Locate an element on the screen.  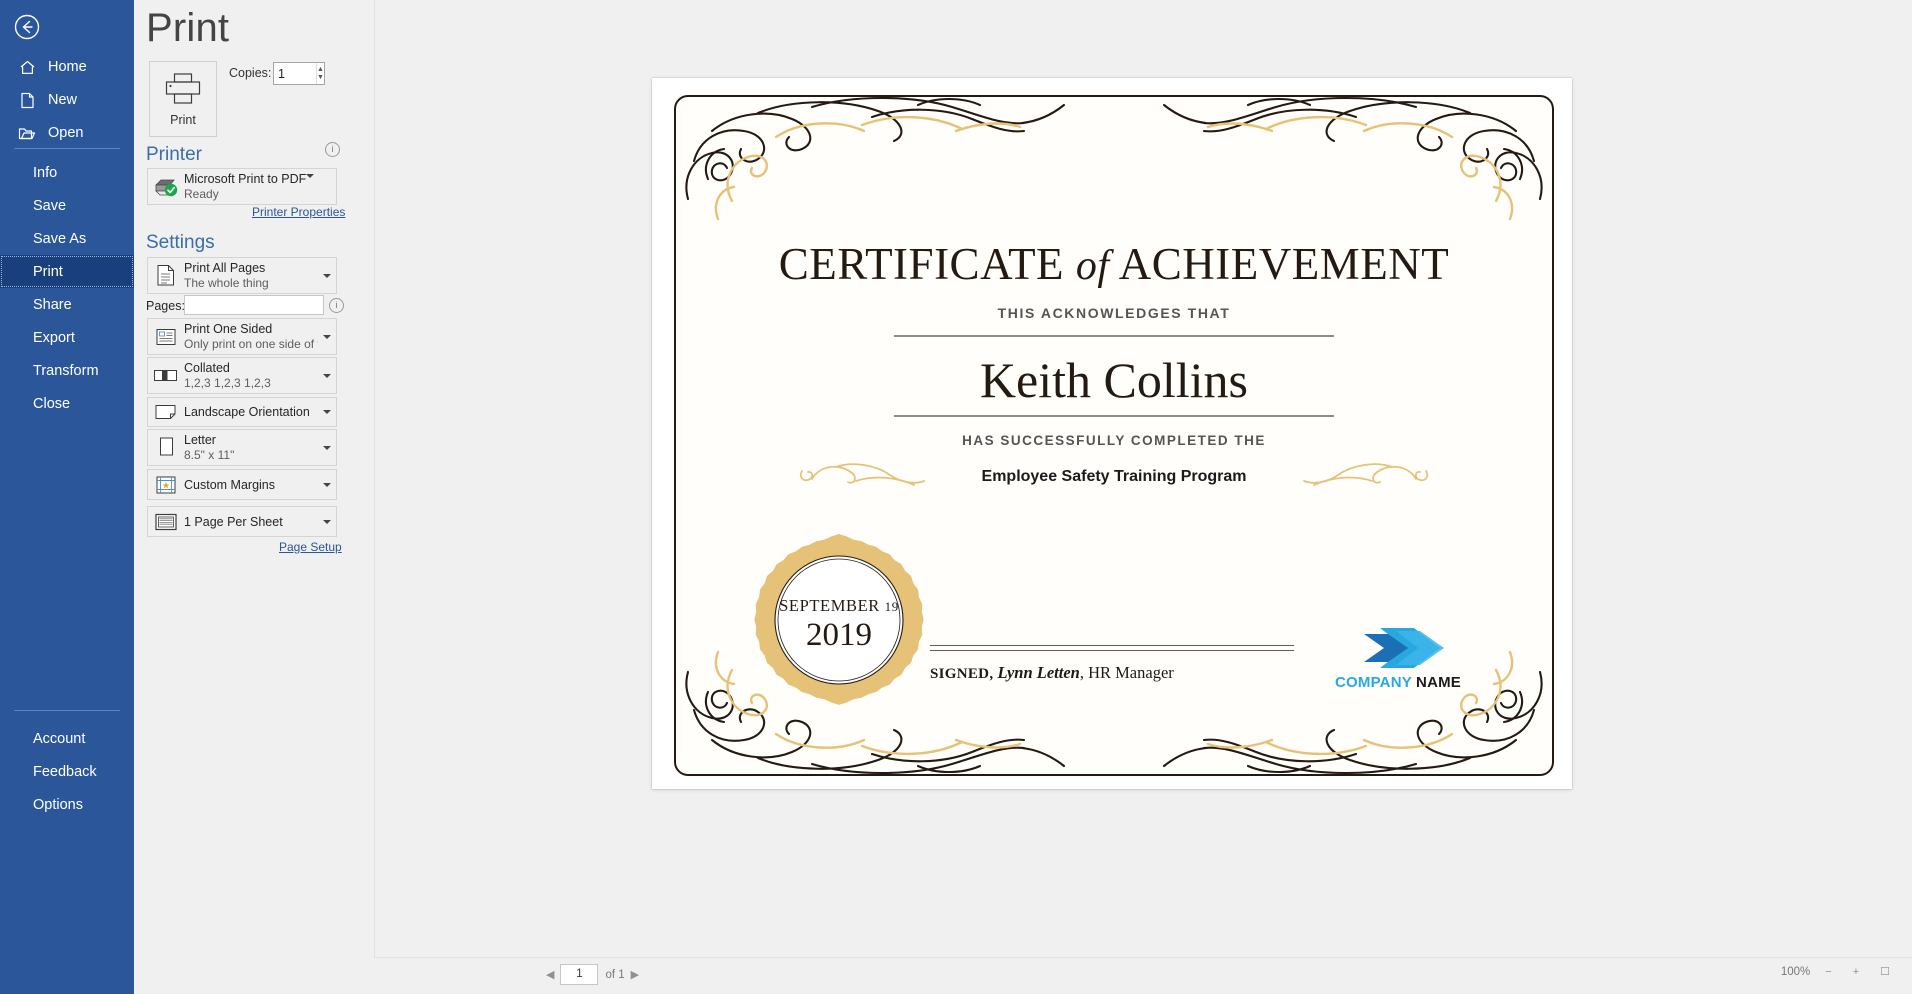
sidebar-item-label: New is located at coordinates (63, 100).